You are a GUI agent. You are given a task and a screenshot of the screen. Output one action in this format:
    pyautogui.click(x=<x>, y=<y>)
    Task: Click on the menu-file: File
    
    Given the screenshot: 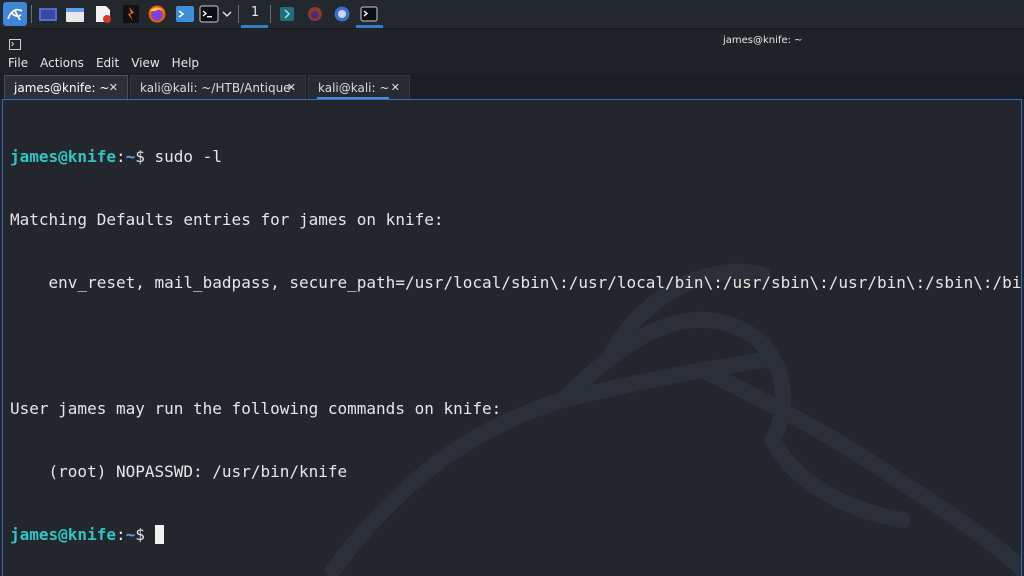 What is the action you would take?
    pyautogui.click(x=18, y=63)
    